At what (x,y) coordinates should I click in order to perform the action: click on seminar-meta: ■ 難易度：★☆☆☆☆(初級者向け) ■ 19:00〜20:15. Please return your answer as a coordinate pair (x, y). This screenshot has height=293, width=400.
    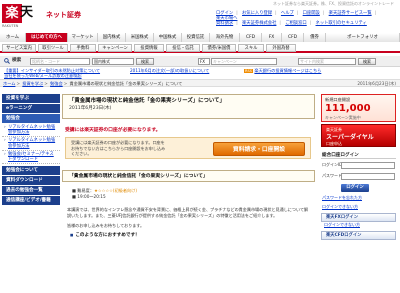
    Looking at the image, I should click on (193, 194).